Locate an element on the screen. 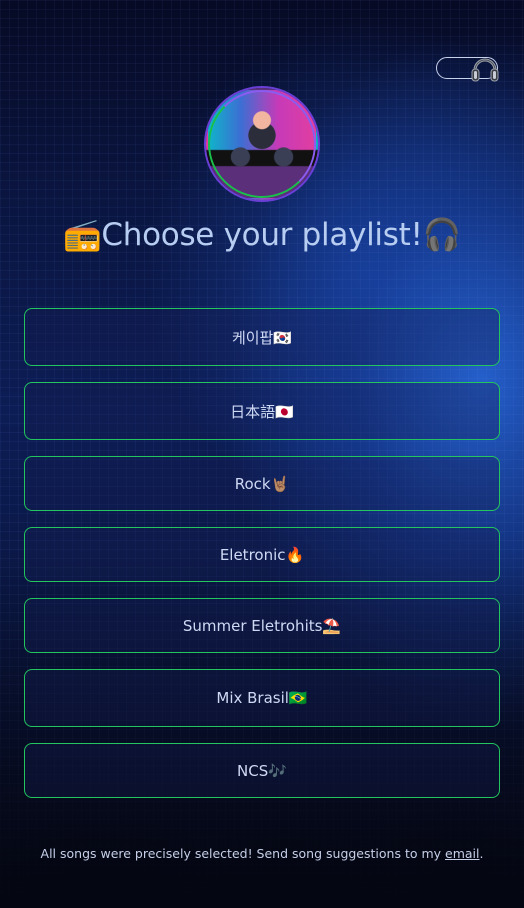  page-title: 📻Choose your playlist!🎧 is located at coordinates (262, 234).